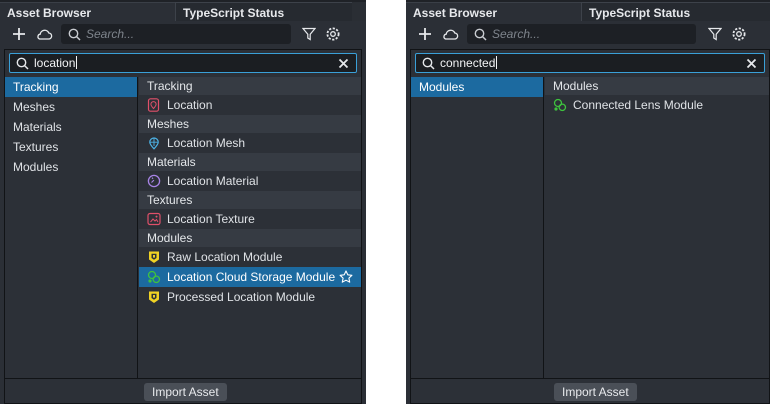 This screenshot has height=404, width=770. What do you see at coordinates (468, 63) in the screenshot?
I see `filter-input-value: connected` at bounding box center [468, 63].